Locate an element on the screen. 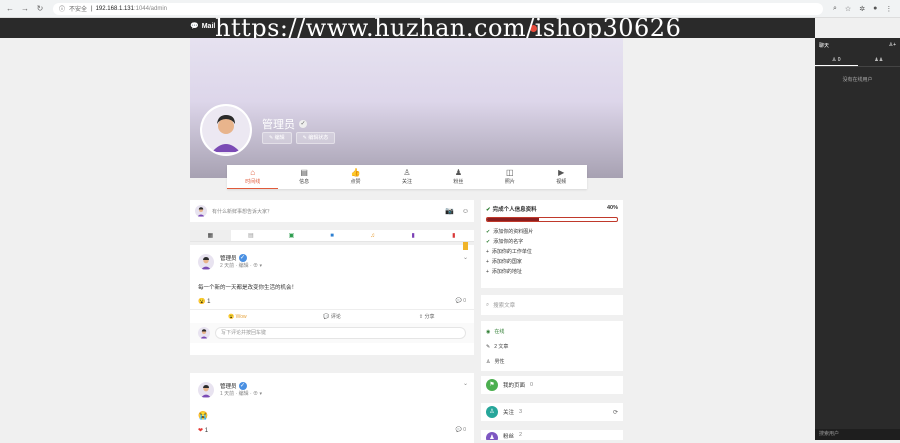 The width and height of the screenshot is (900, 443). reaction-summary: 😮 1 is located at coordinates (204, 301).